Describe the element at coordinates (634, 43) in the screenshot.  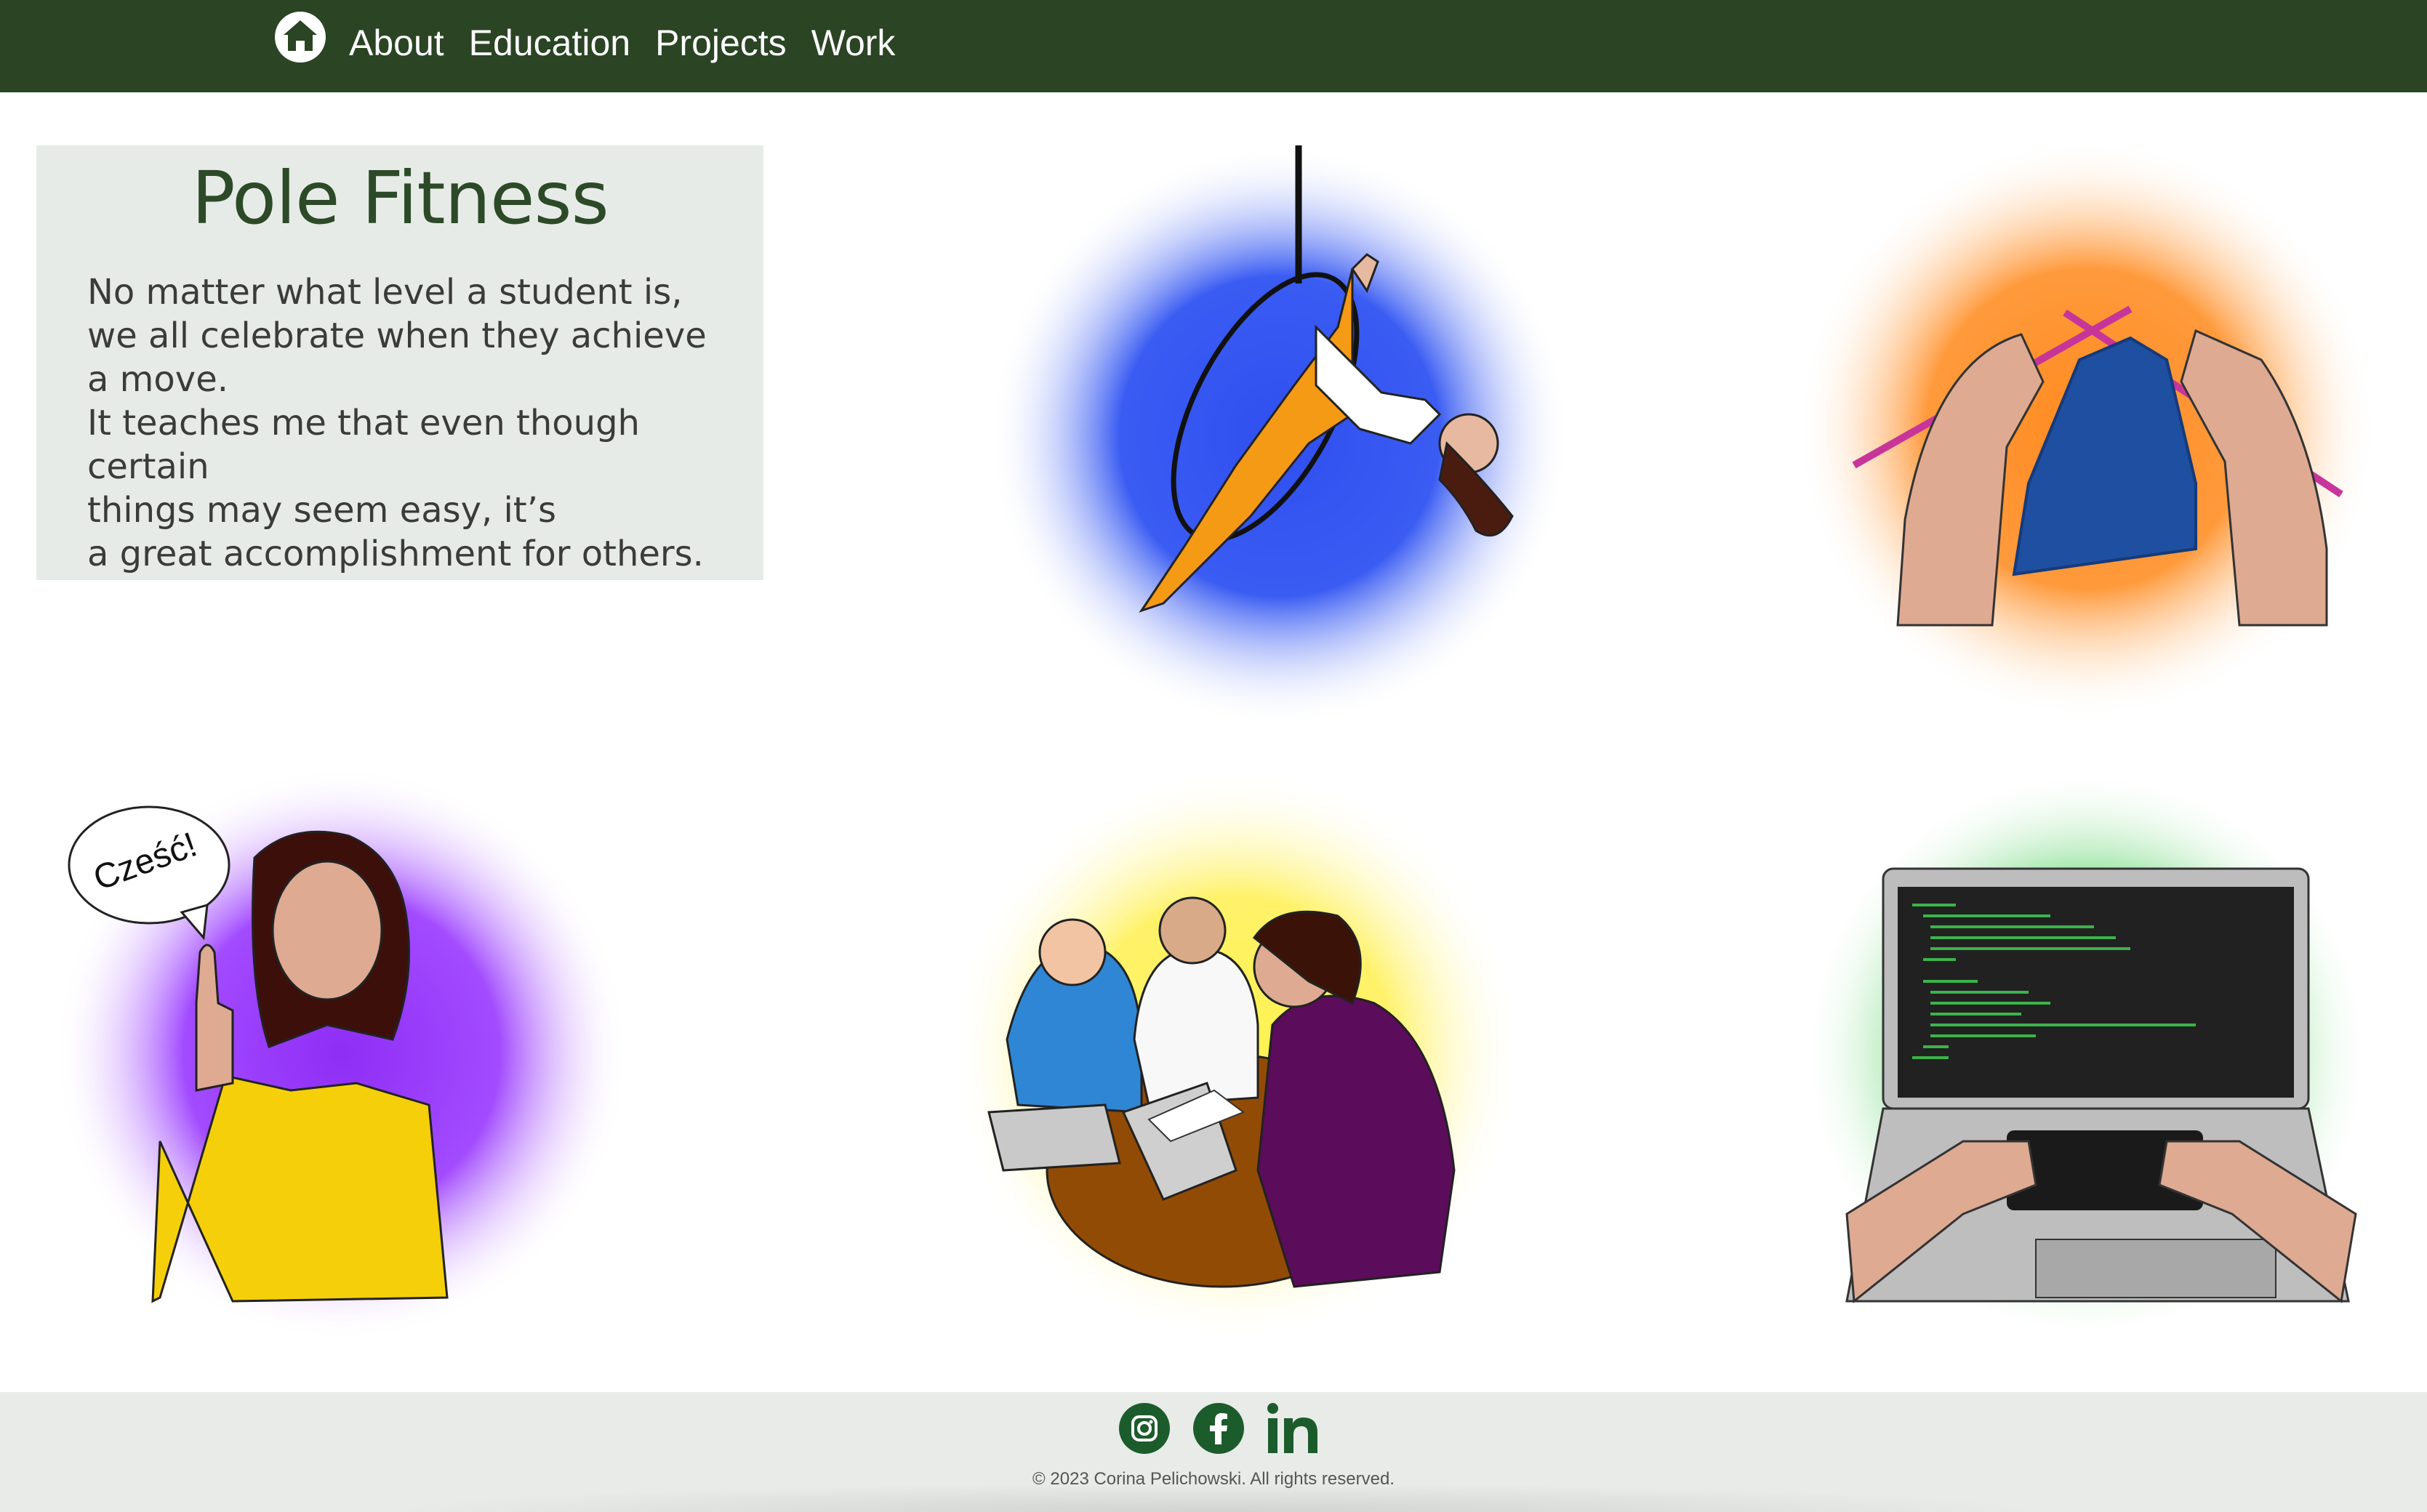
I see `nav-links: About Education Projects Work` at that location.